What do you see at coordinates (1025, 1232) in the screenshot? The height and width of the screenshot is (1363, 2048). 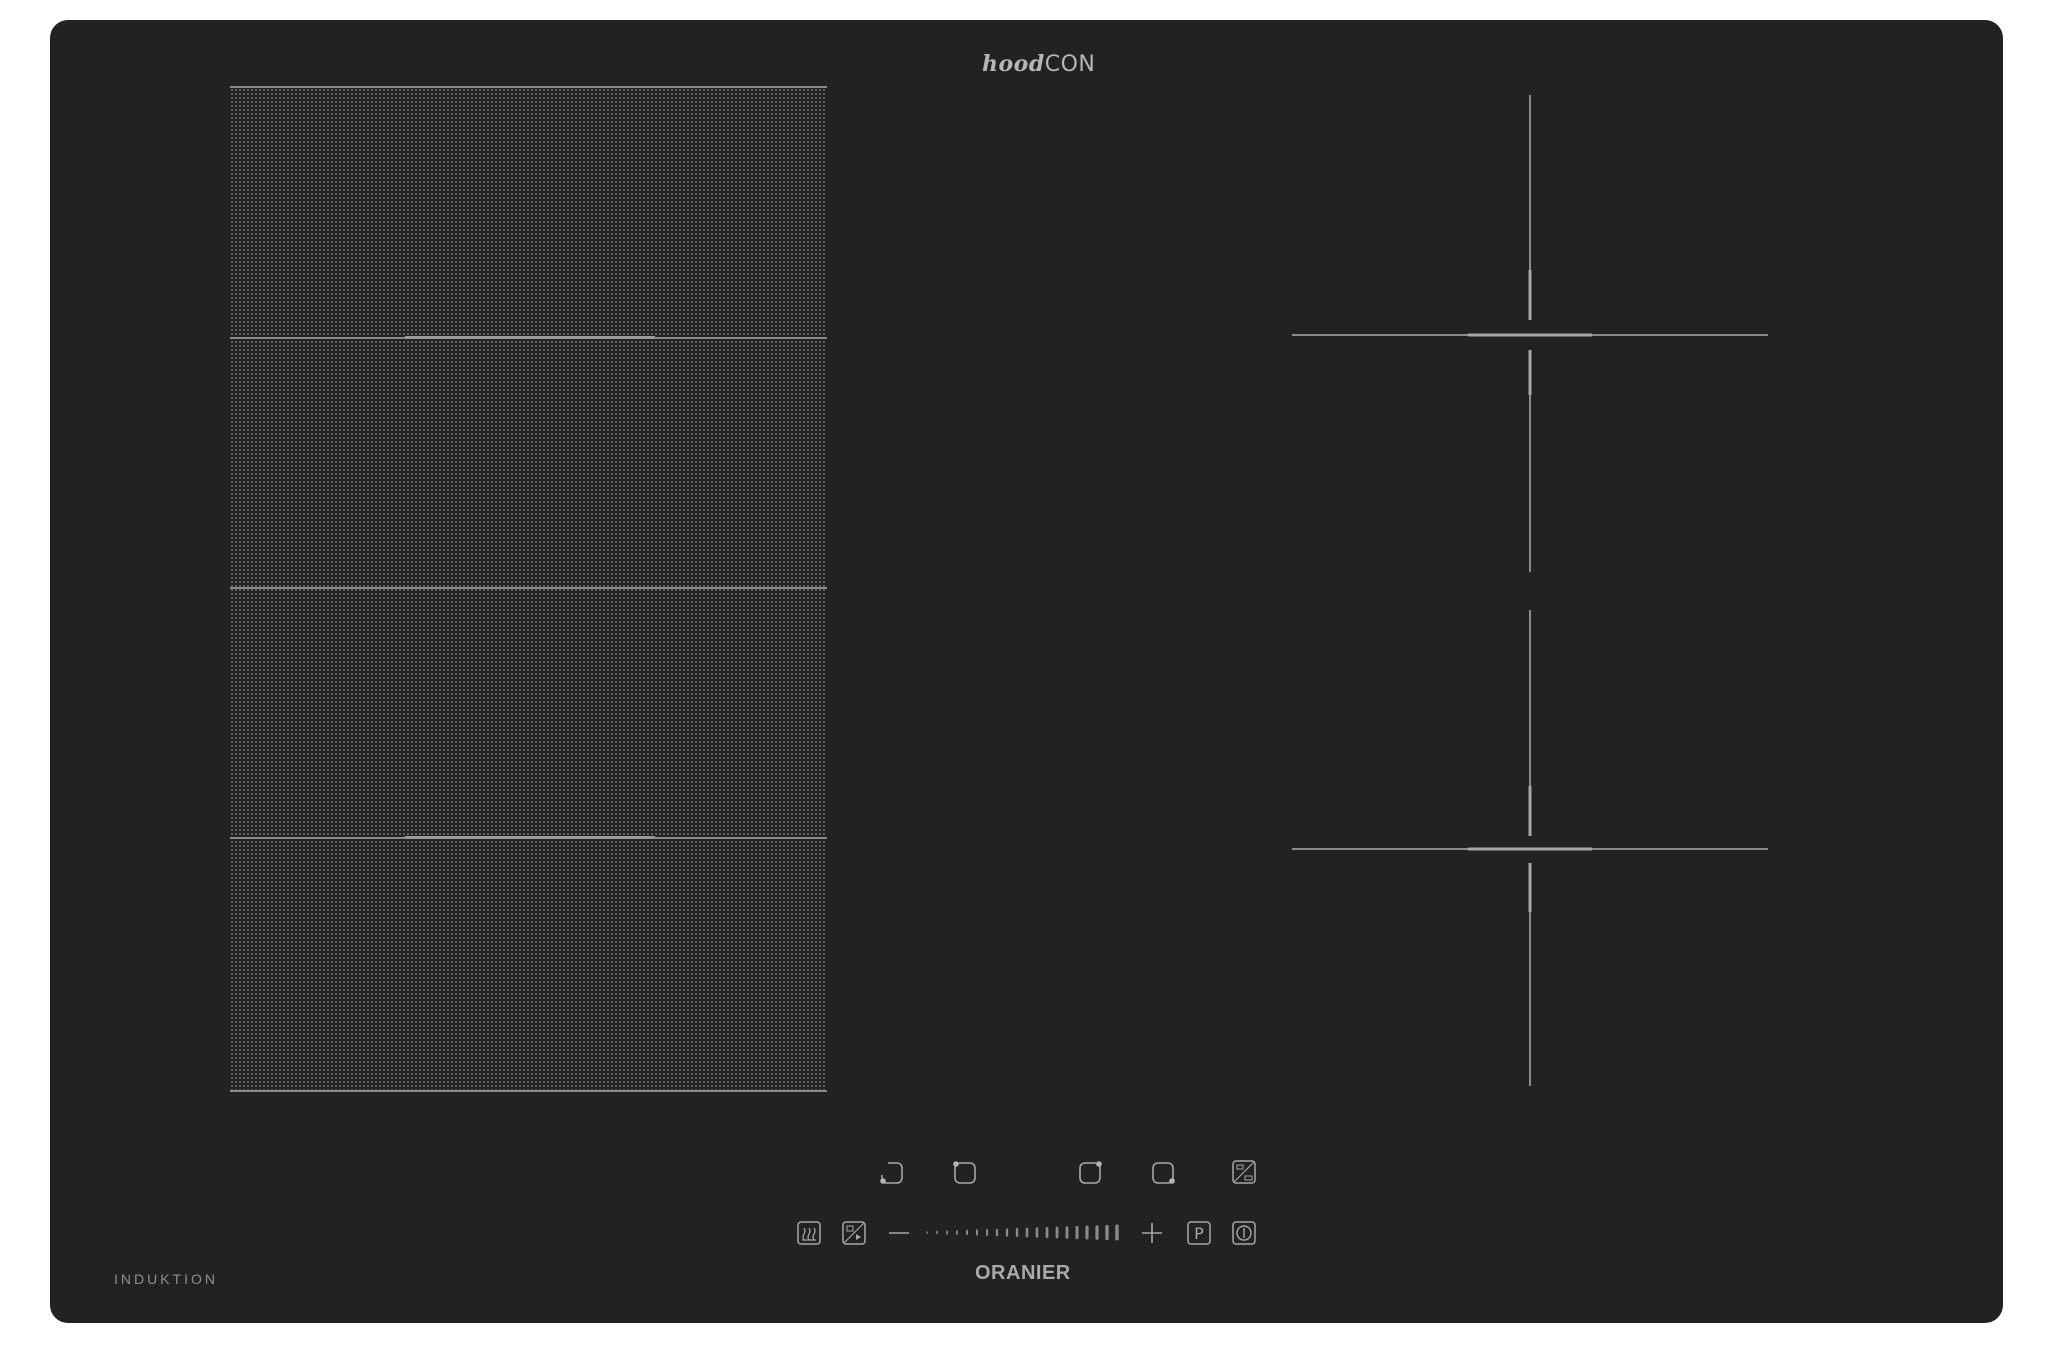 I see `power-level-slider` at bounding box center [1025, 1232].